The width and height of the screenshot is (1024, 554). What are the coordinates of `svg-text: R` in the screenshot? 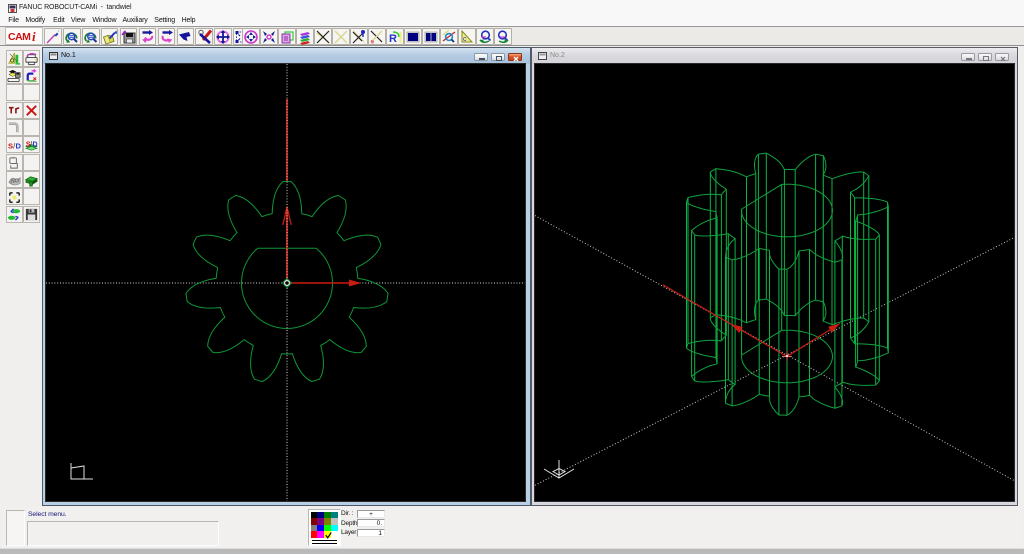 It's located at (393, 39).